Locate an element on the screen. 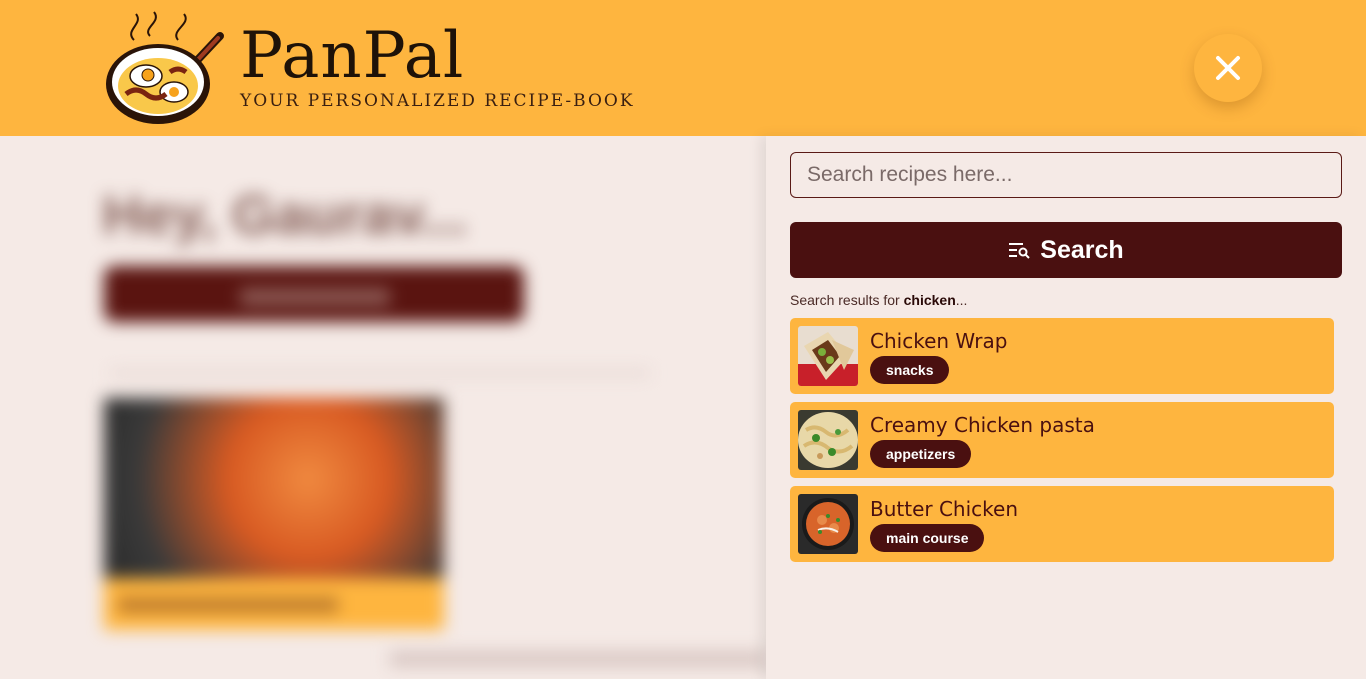 The width and height of the screenshot is (1366, 679). search-list-icon is located at coordinates (1020, 251).